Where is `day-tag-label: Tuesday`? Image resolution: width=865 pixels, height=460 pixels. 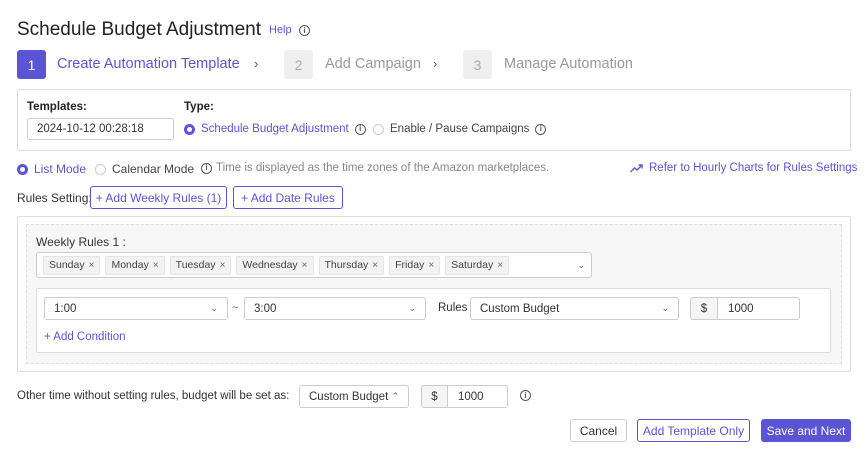 day-tag-label: Tuesday is located at coordinates (195, 265).